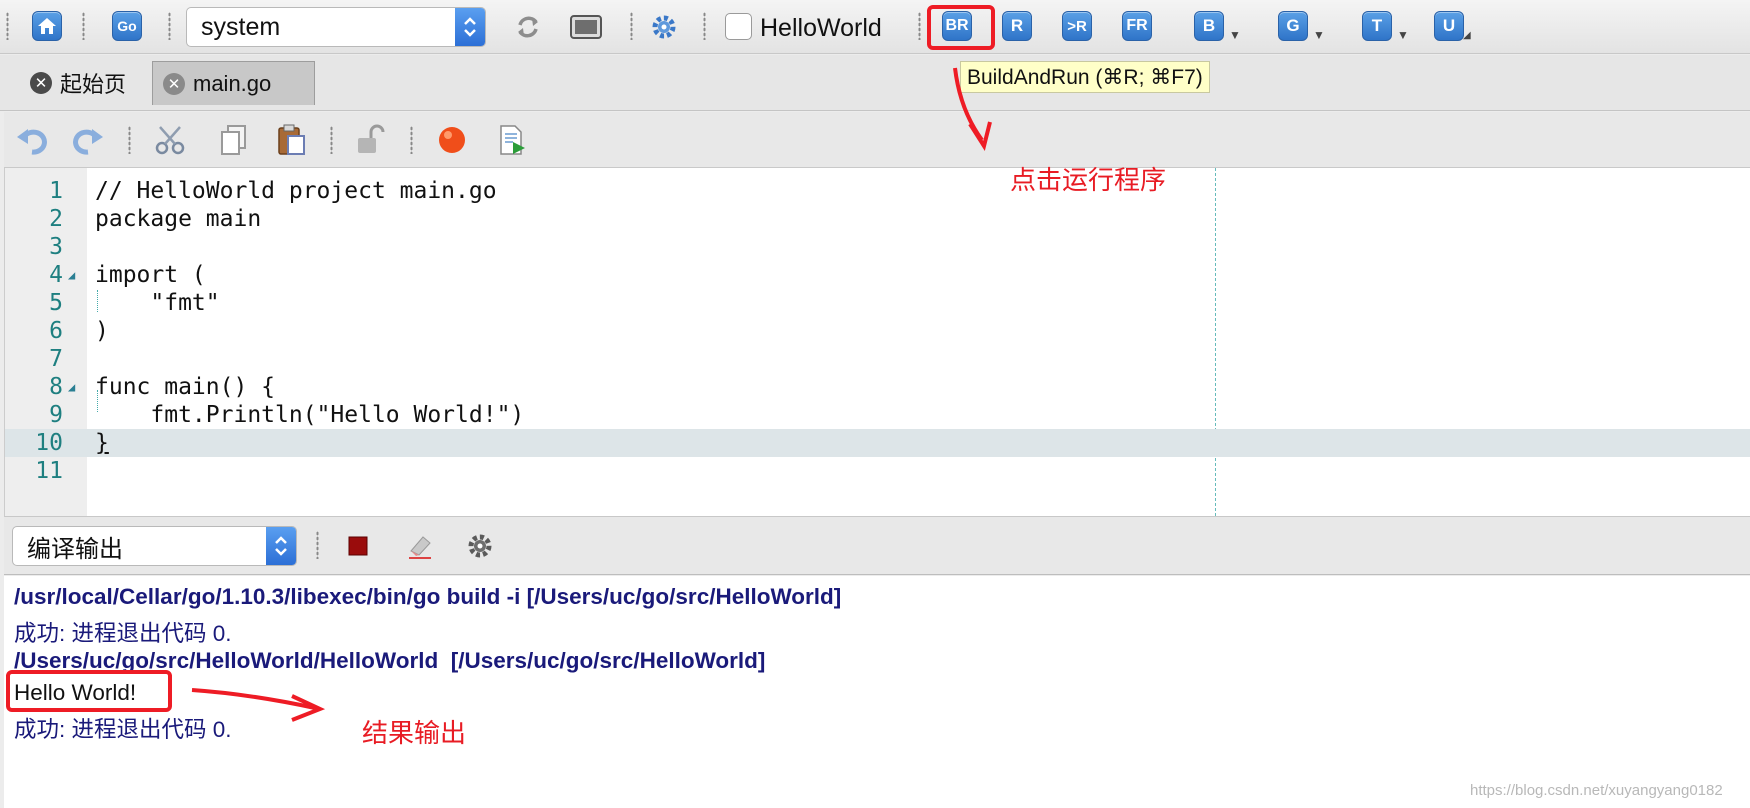  I want to click on cut-button, so click(170, 140).